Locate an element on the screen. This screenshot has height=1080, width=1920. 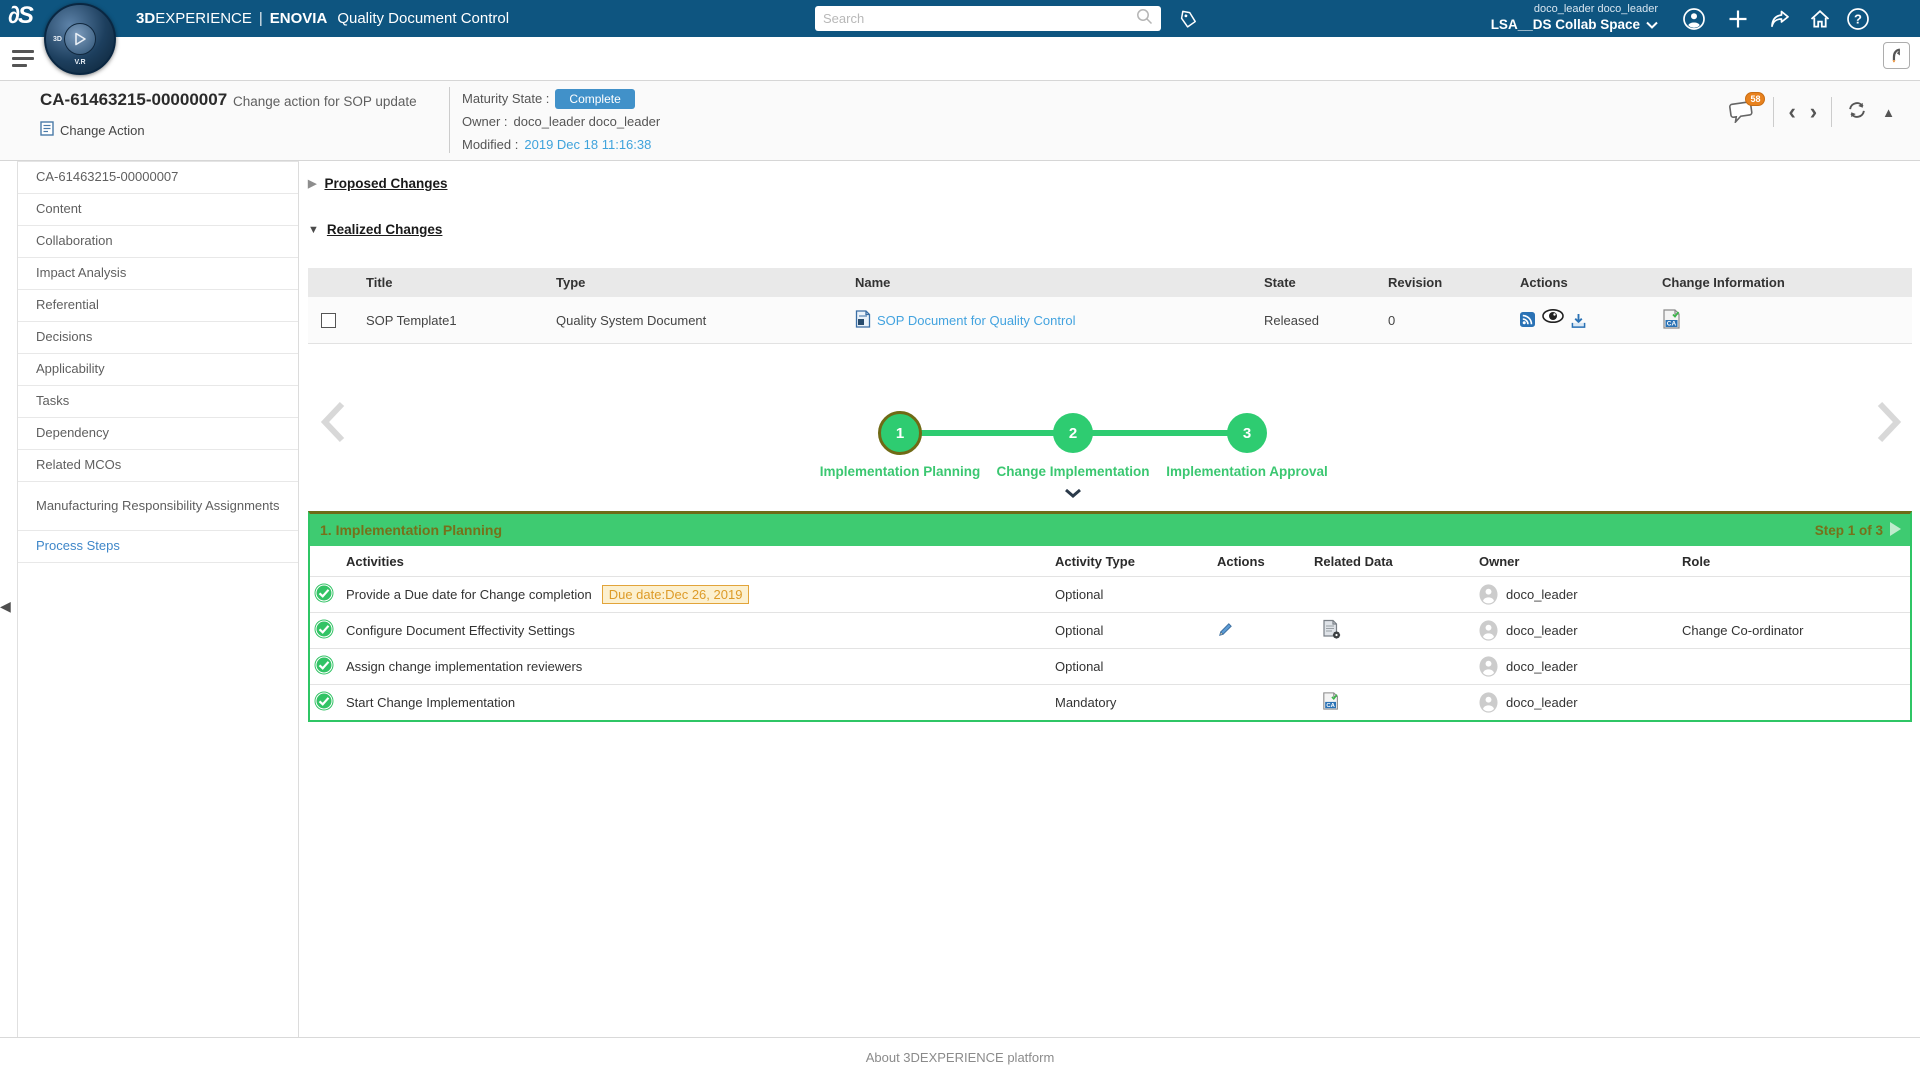
wizard-scroll-down-icon is located at coordinates (1073, 494).